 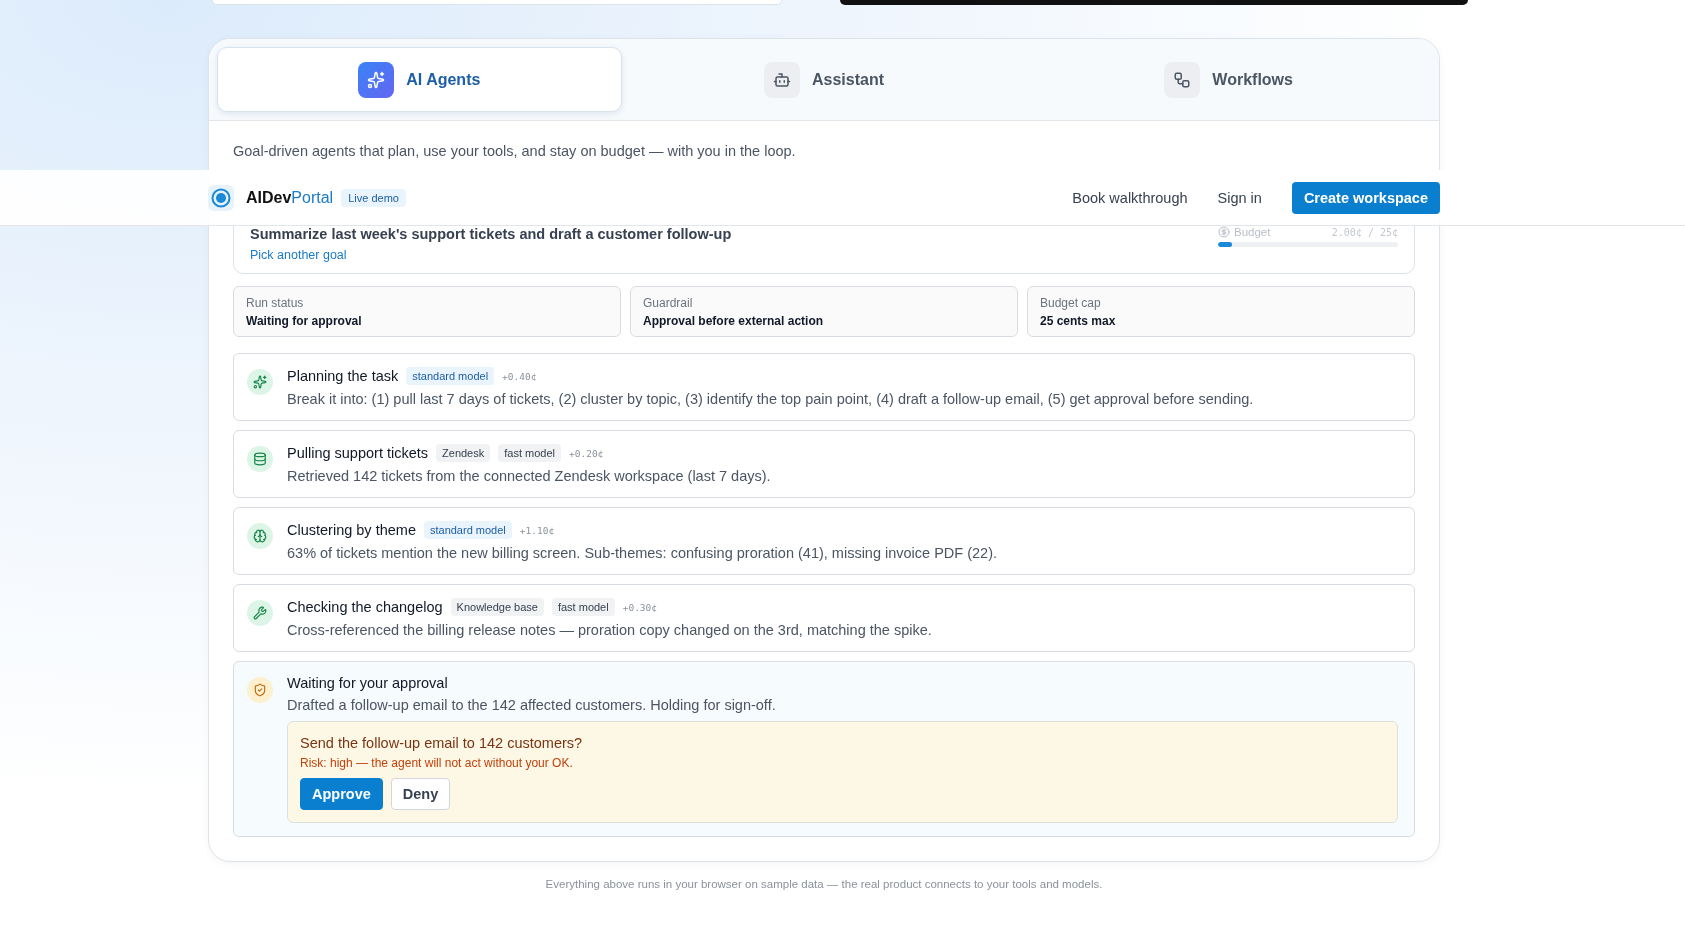 What do you see at coordinates (781, 79) in the screenshot?
I see `robot-icon` at bounding box center [781, 79].